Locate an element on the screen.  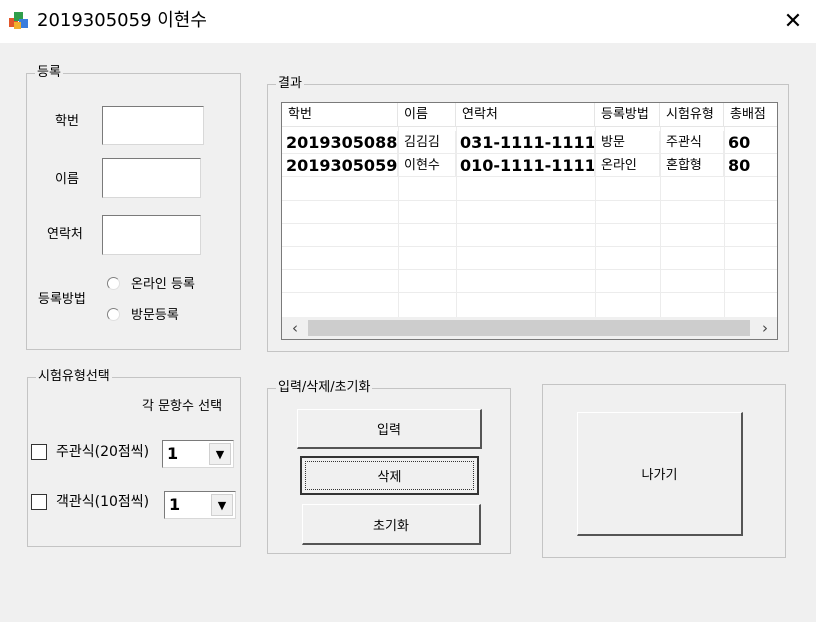
cell-exam-type: 혼합형 is located at coordinates (692, 165).